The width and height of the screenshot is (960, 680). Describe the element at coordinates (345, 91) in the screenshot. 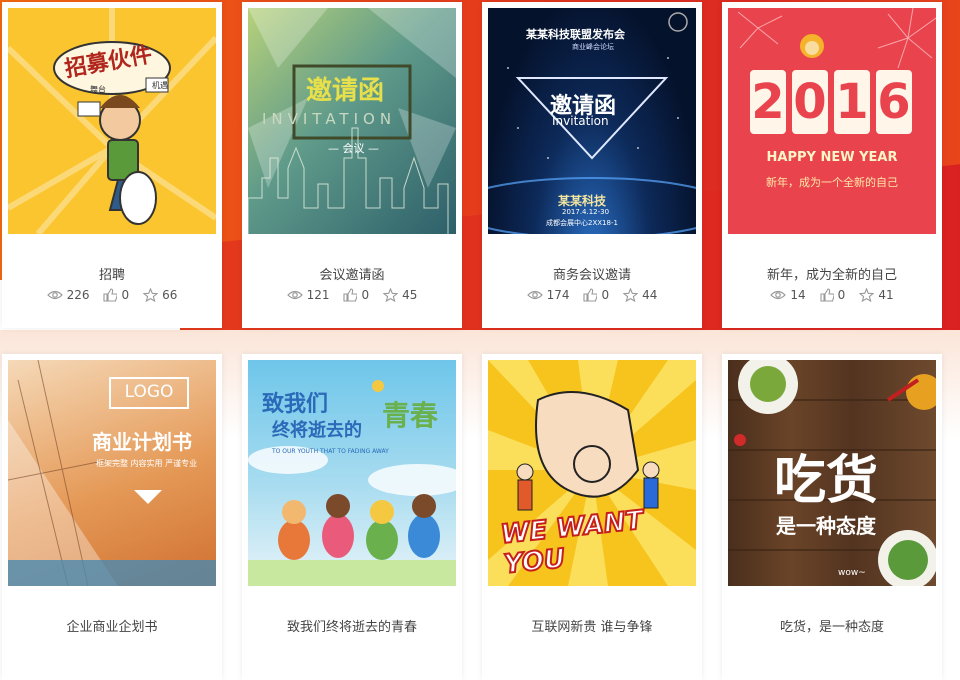

I see `thumbnail-headline: 邀请函` at that location.